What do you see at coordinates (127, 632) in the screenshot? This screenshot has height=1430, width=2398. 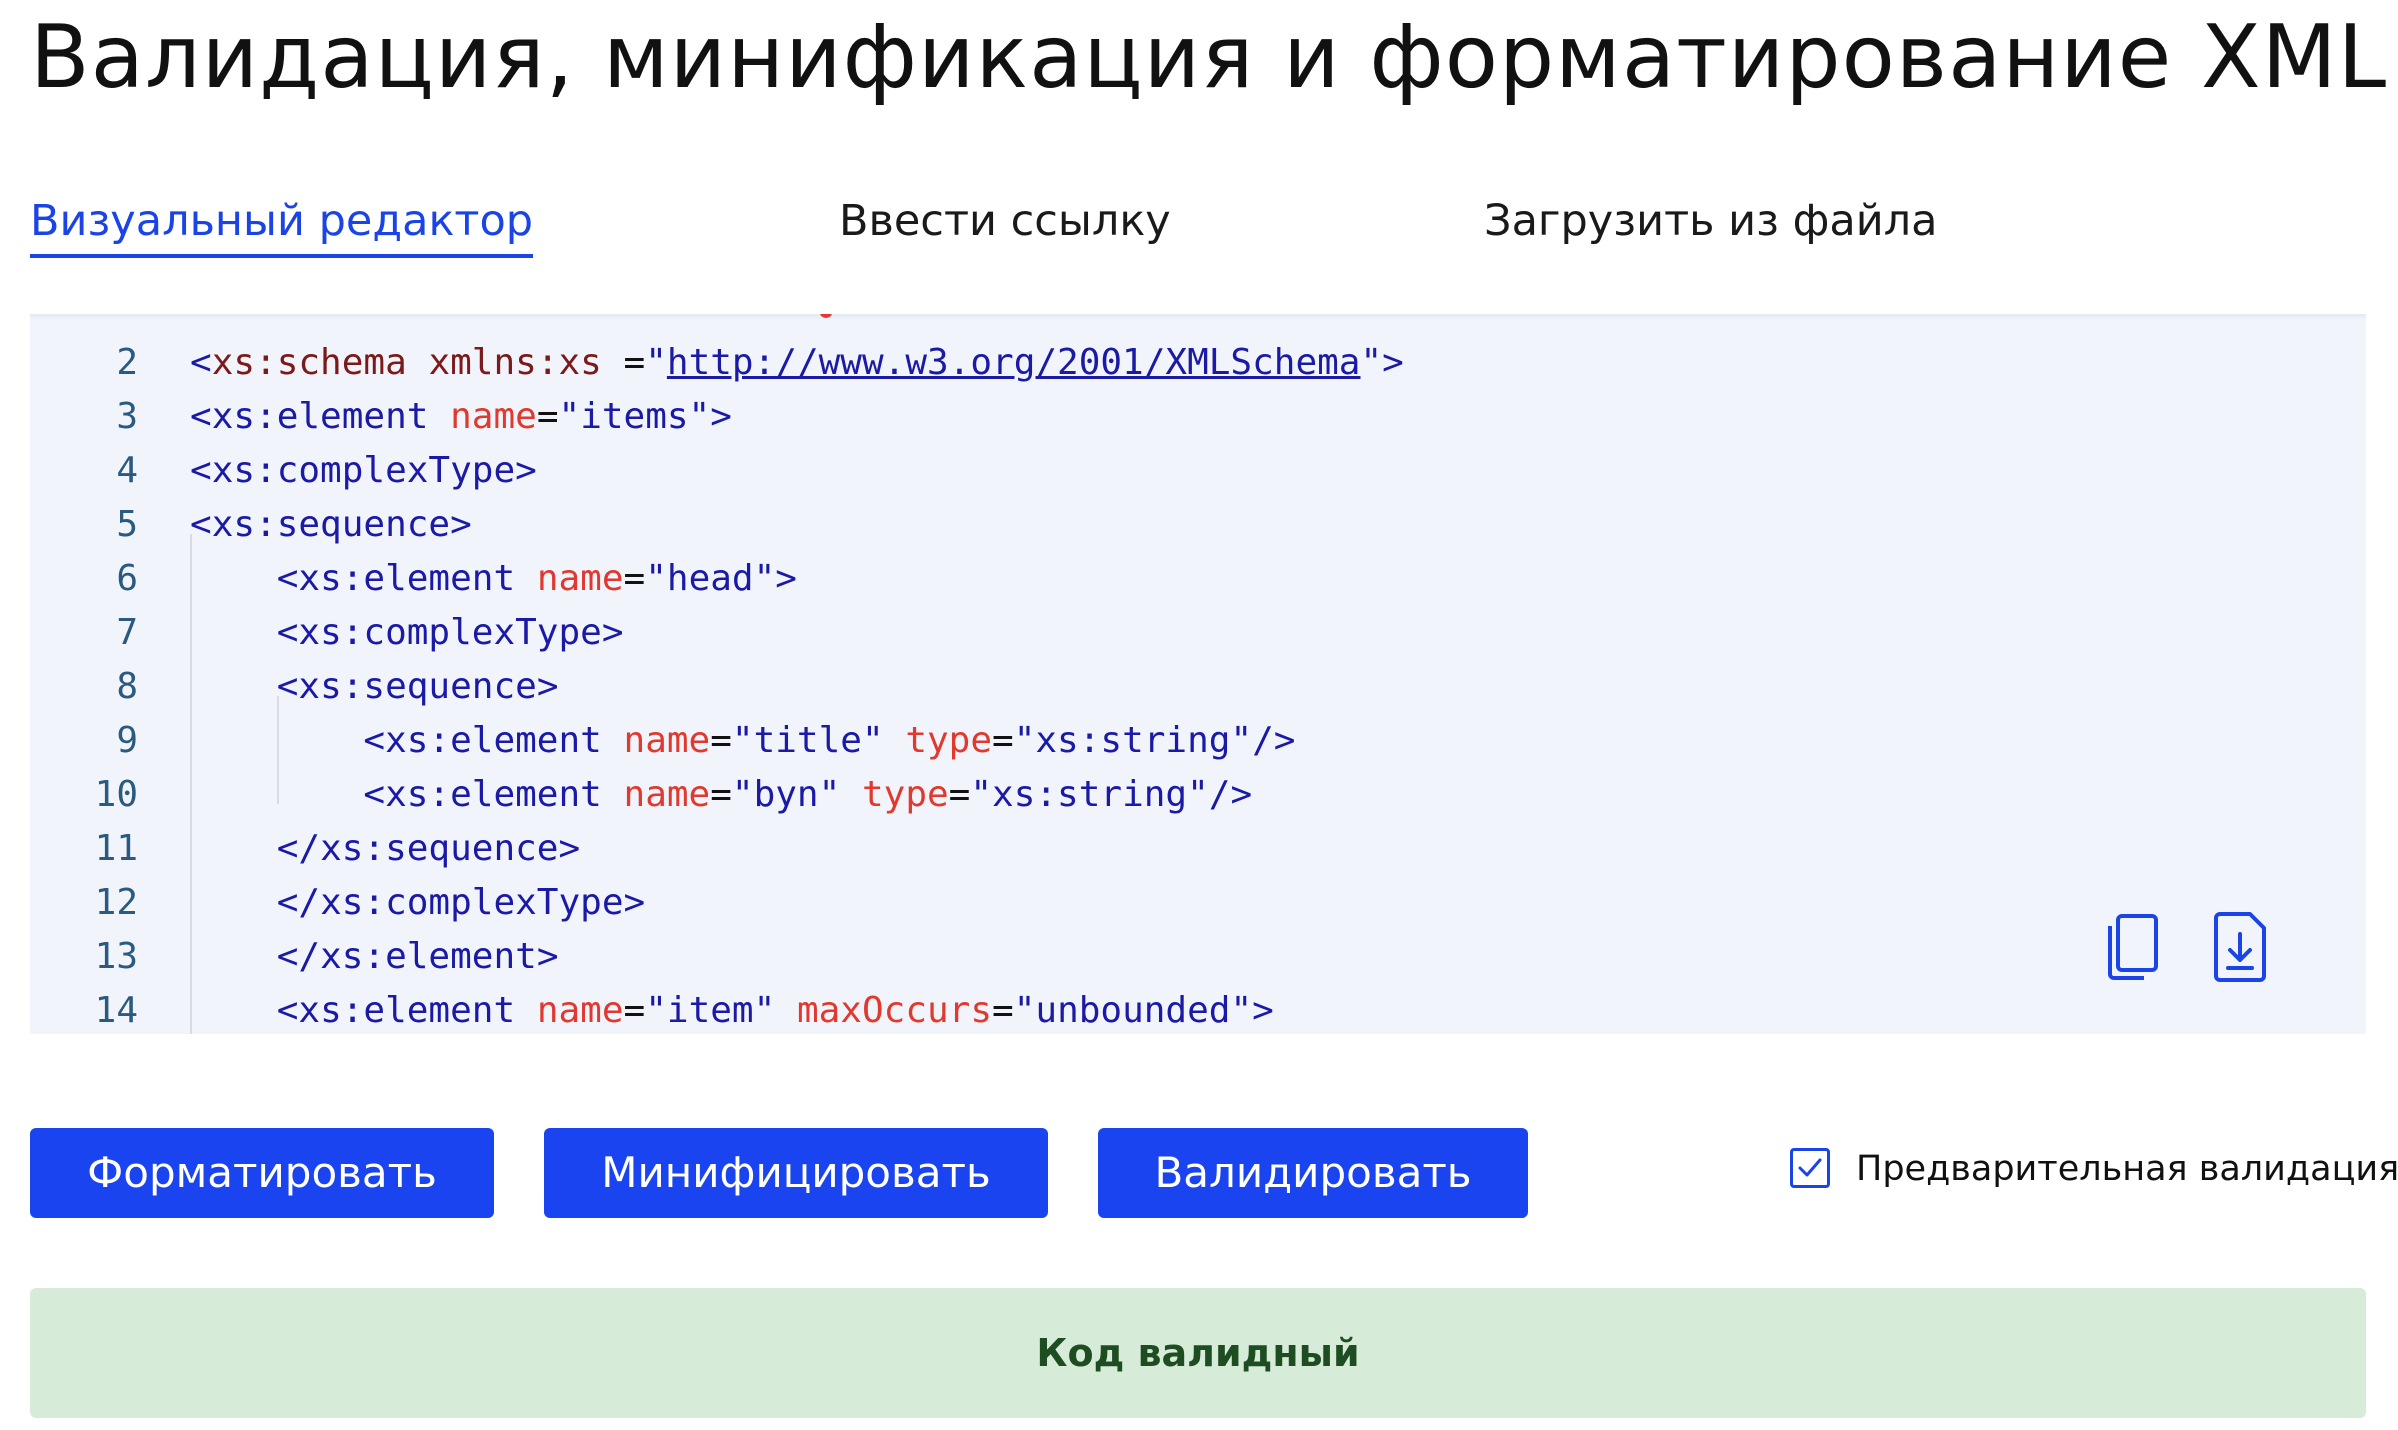 I see `line-number: 7` at bounding box center [127, 632].